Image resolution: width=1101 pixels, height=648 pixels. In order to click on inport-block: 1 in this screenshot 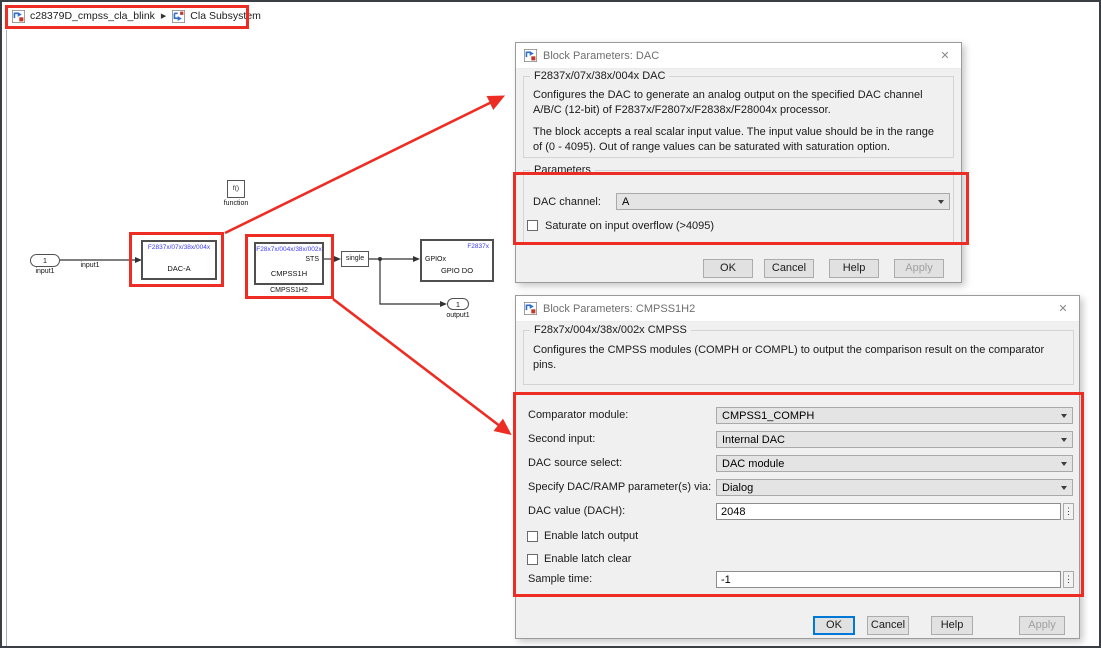, I will do `click(45, 260)`.